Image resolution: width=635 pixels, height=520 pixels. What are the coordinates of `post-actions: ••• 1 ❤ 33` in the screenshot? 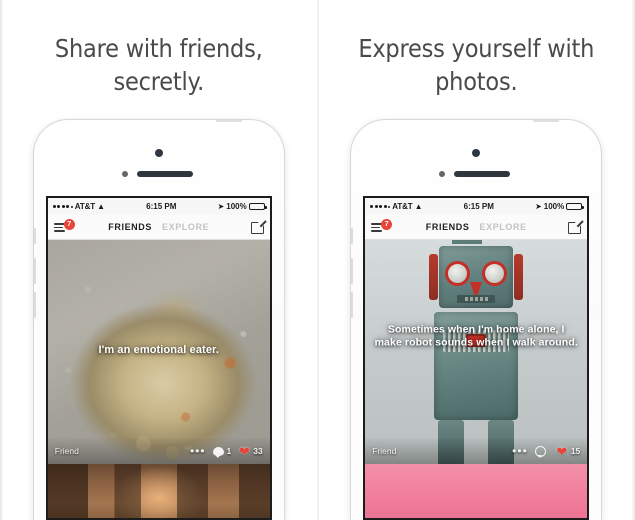 It's located at (226, 451).